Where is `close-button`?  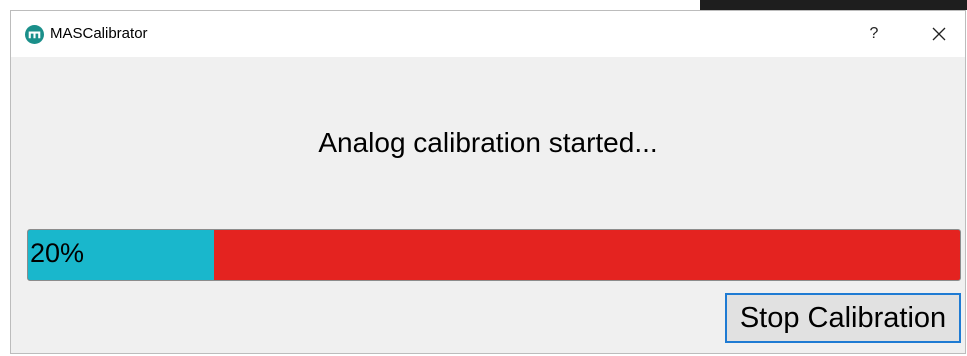
close-button is located at coordinates (939, 34).